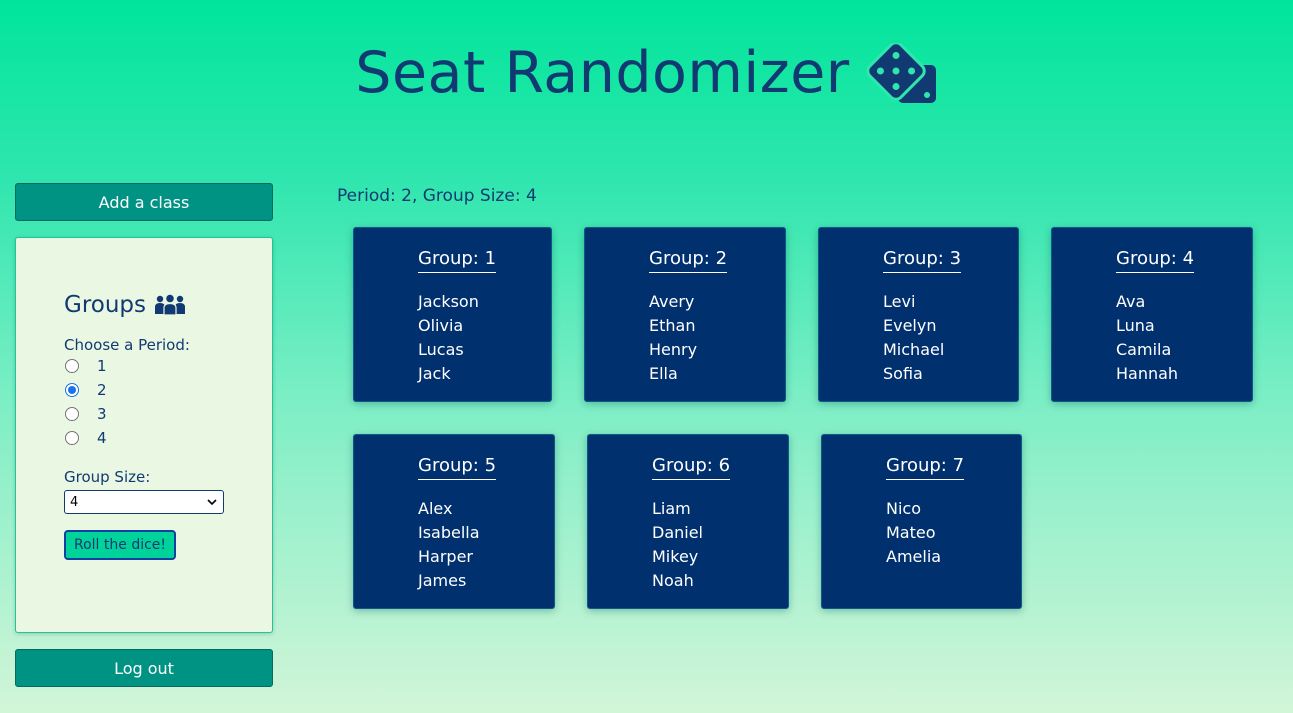  Describe the element at coordinates (449, 545) in the screenshot. I see `group-members: Alex Isabella Harper James` at that location.